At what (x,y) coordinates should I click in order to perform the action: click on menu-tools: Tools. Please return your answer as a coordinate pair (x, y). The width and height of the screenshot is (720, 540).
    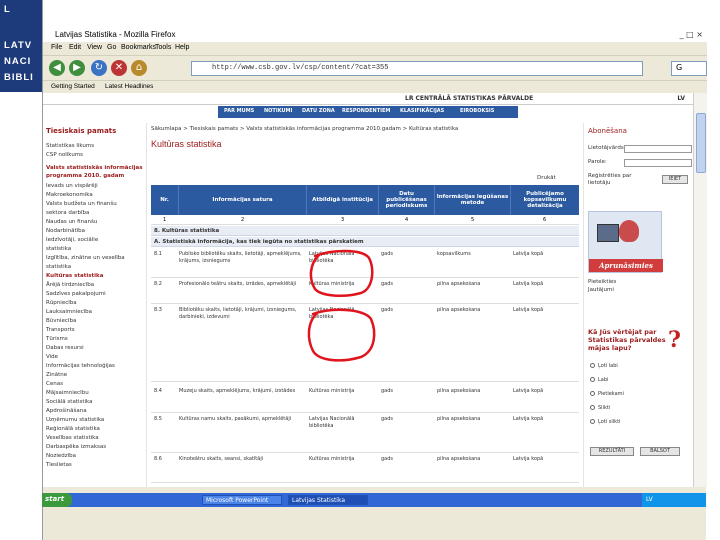
    Looking at the image, I should click on (163, 47).